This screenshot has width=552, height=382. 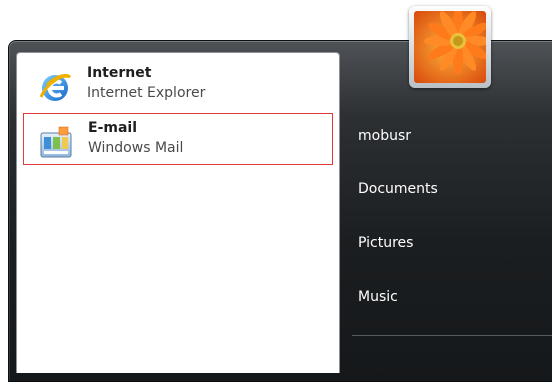 I want to click on pinned-item-subtitle: Windows Mail, so click(x=136, y=148).